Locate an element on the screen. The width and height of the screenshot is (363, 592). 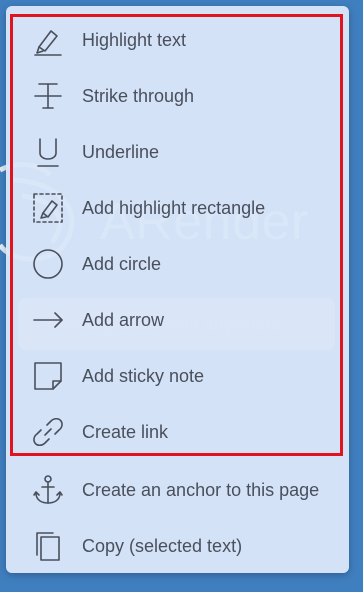
menu-item-label: Highlight text is located at coordinates (134, 39).